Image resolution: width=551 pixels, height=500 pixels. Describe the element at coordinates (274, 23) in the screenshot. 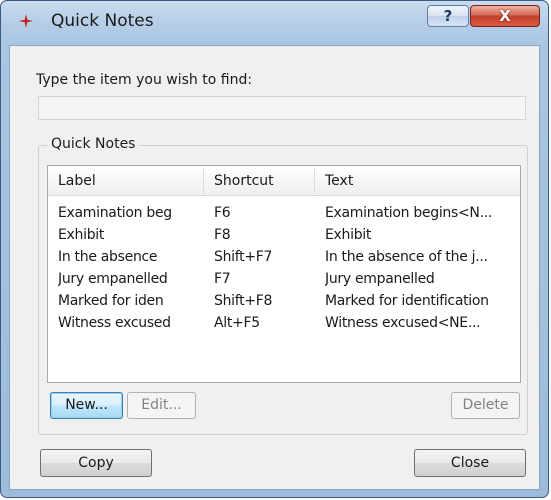

I see `title-bar: Quick Notes ? X` at that location.